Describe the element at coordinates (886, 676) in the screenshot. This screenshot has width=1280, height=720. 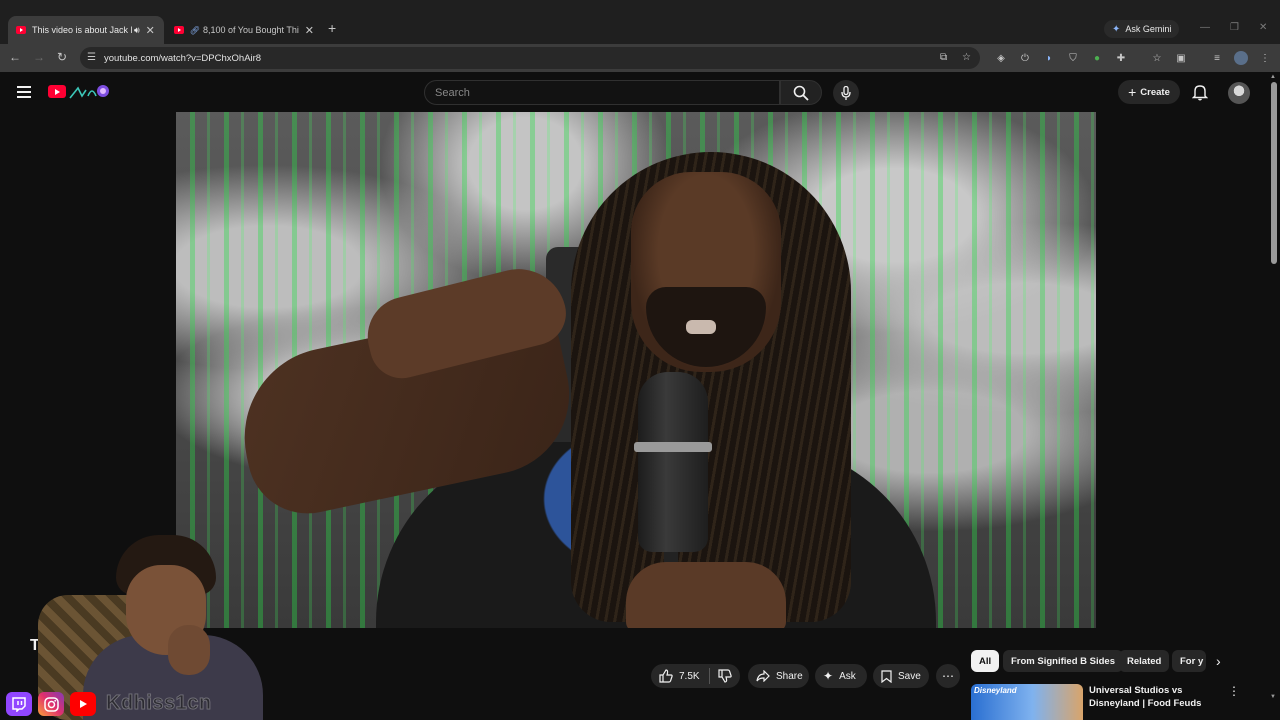
I see `save-bookmark-icon` at that location.